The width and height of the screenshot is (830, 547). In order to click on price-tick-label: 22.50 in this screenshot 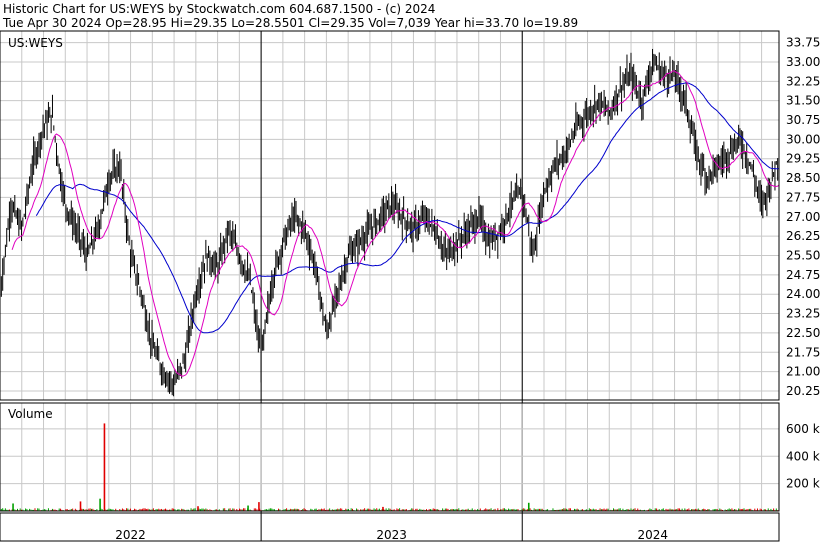, I will do `click(803, 333)`.